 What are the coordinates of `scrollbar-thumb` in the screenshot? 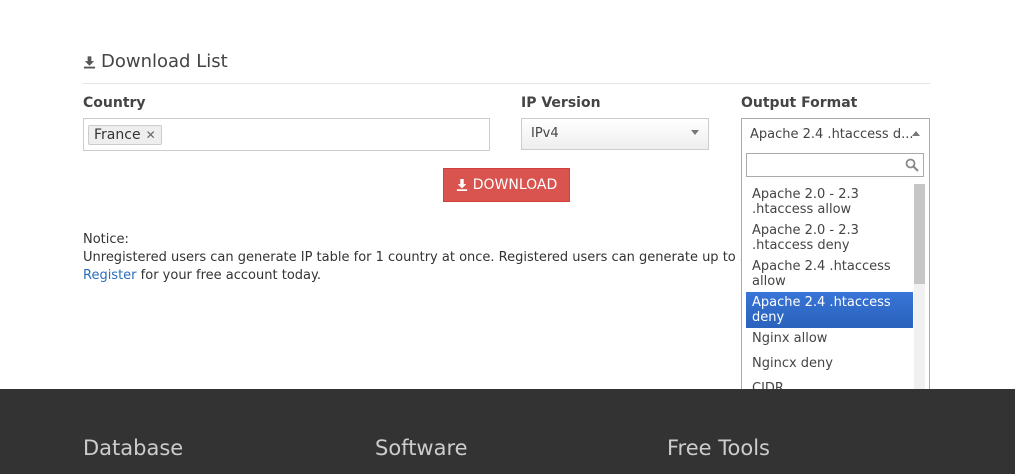 It's located at (919, 234).